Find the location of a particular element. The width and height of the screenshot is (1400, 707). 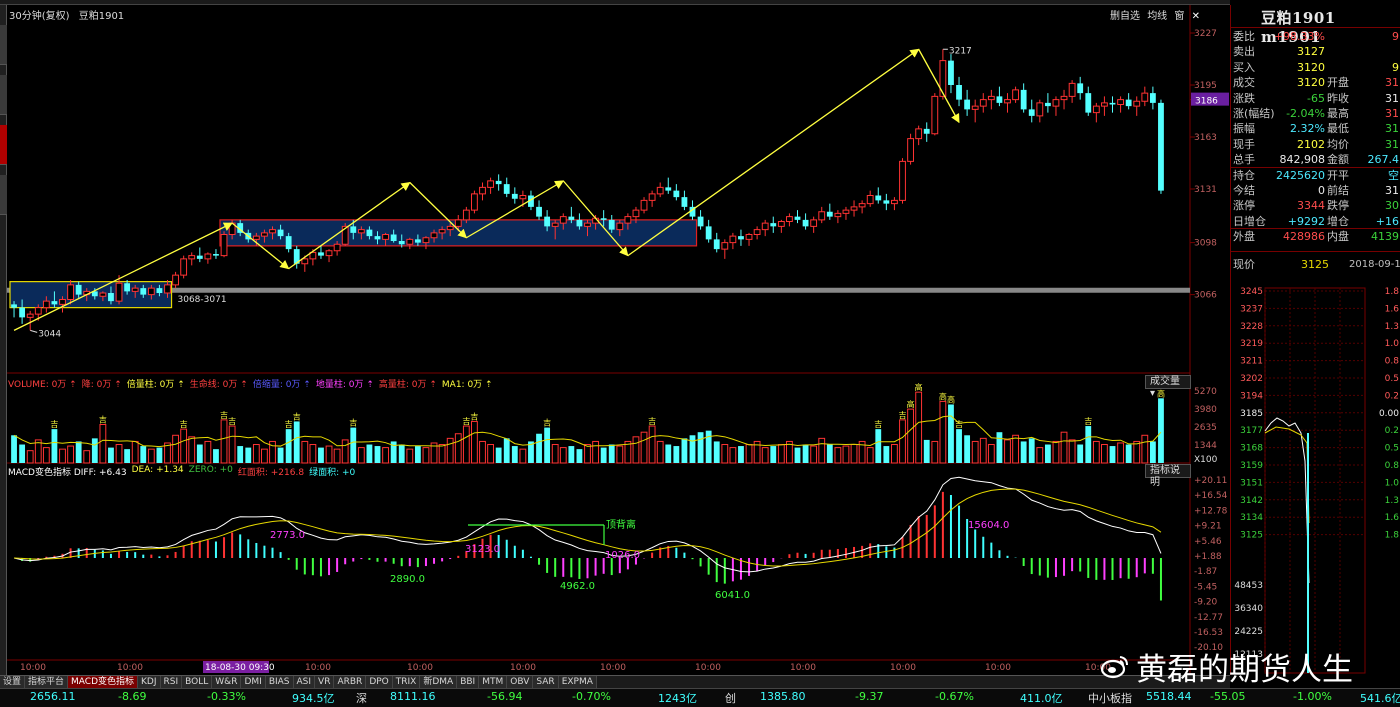

indicator-help-button: 指标说明 is located at coordinates (1168, 476).